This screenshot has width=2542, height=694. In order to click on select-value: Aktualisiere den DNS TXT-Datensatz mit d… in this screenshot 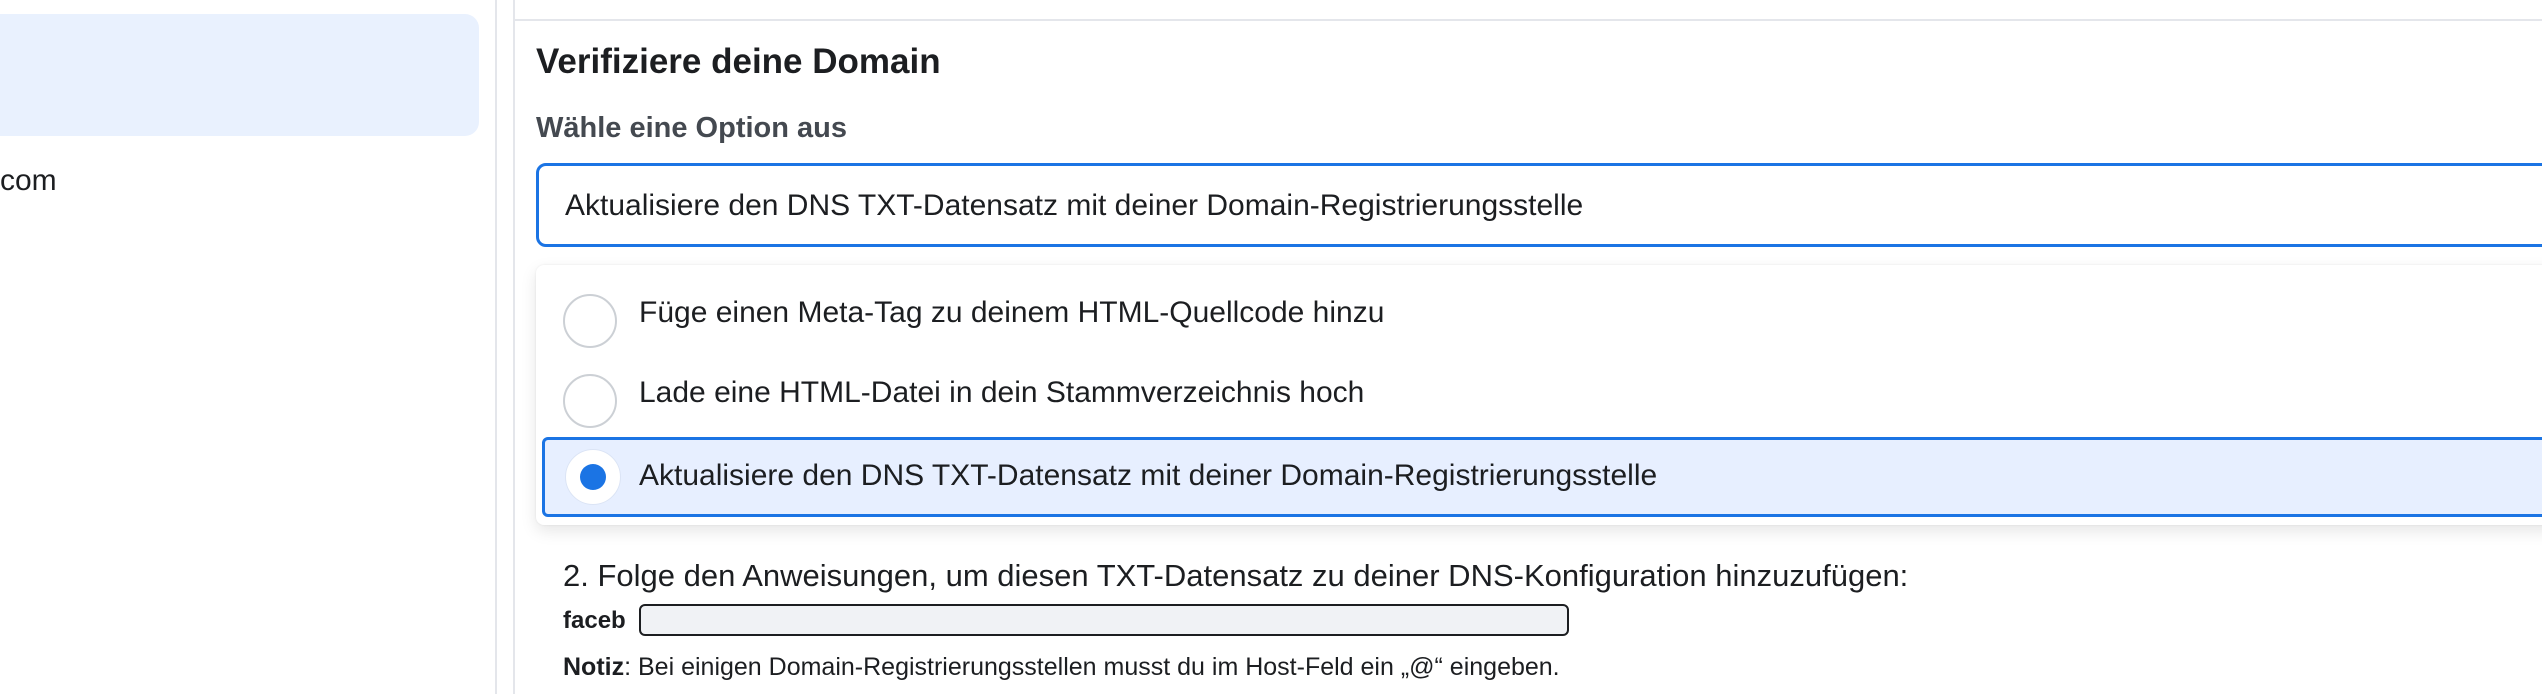, I will do `click(1074, 205)`.